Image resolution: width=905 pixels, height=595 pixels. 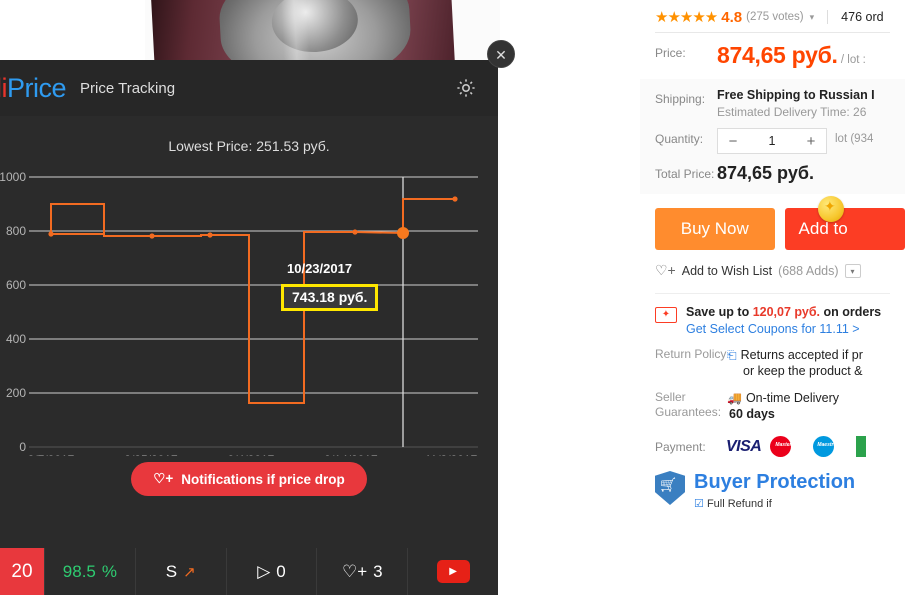 What do you see at coordinates (180, 571) in the screenshot?
I see `status-price-trend: S ↗` at bounding box center [180, 571].